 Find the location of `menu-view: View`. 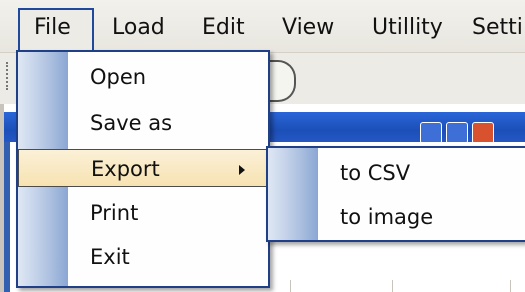

menu-view: View is located at coordinates (308, 28).